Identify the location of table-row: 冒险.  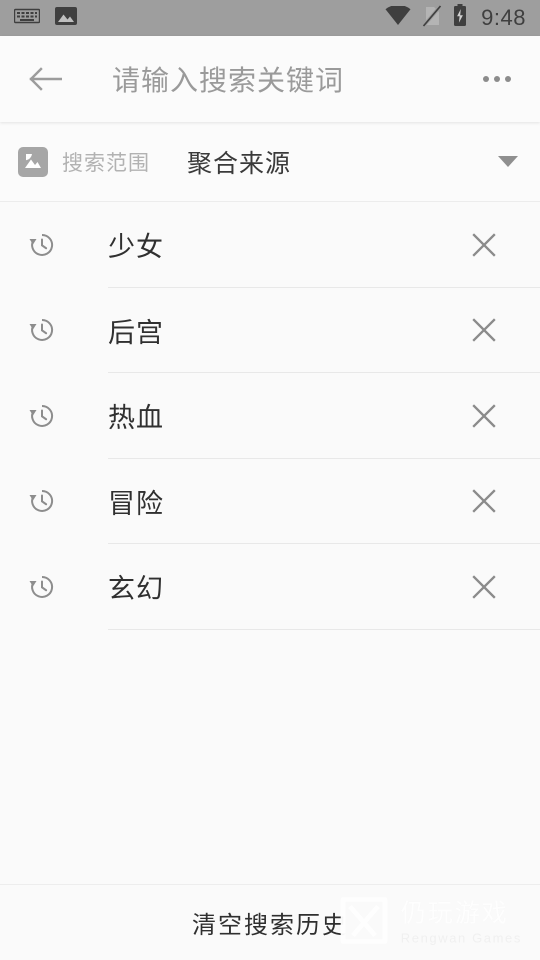
(270, 501).